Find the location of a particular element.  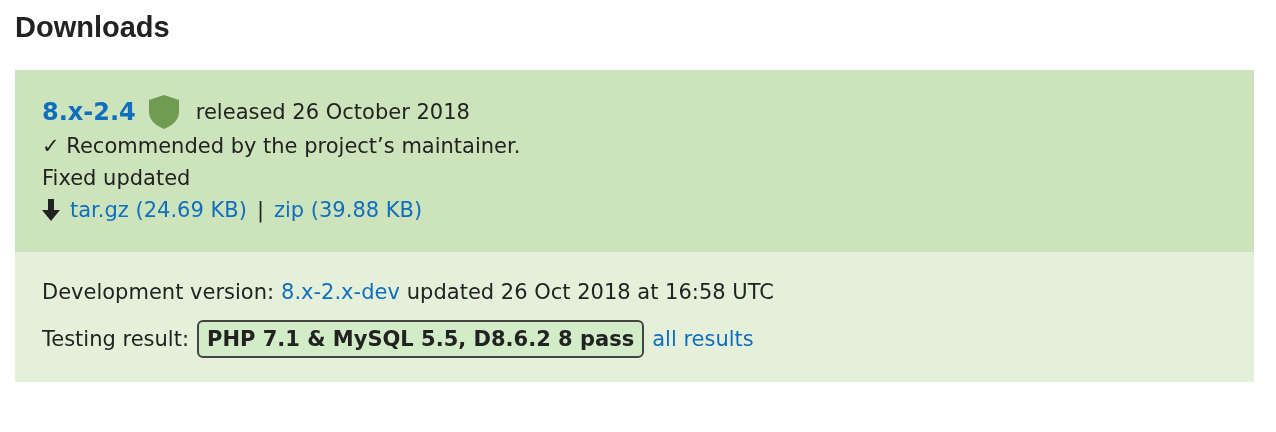

shield-icon is located at coordinates (163, 112).